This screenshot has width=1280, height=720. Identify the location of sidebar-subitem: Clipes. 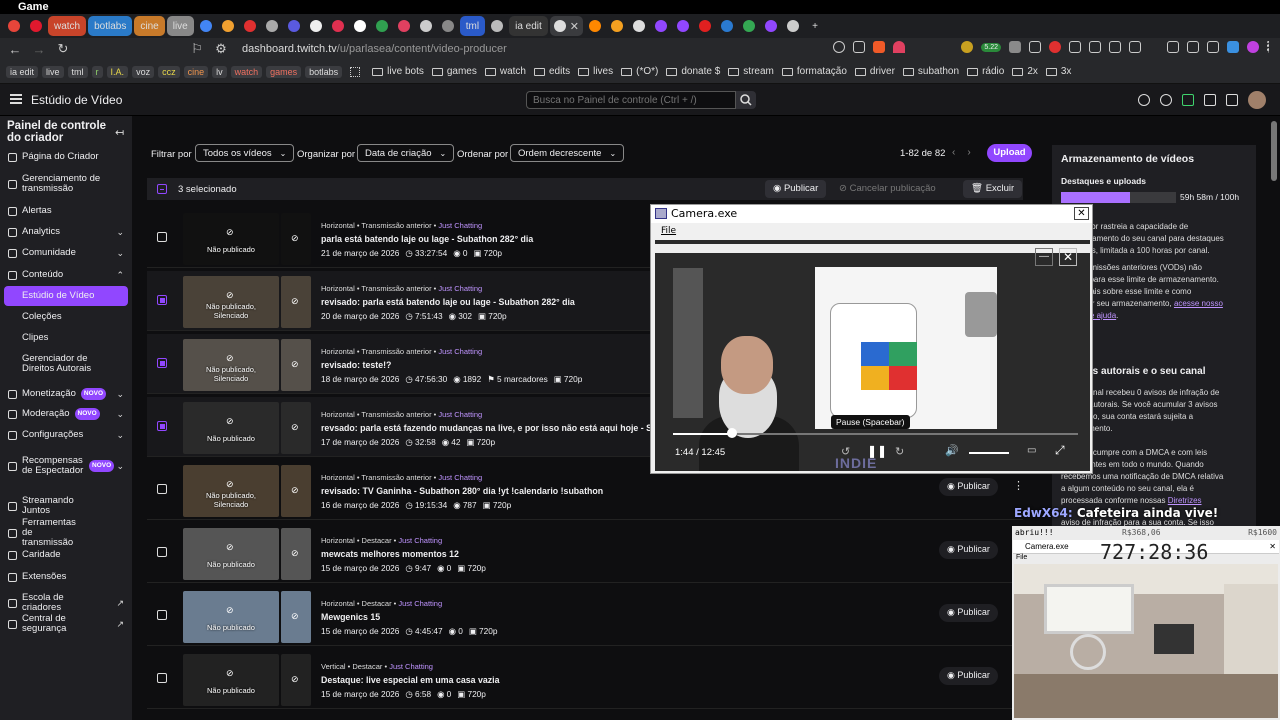
(66, 338).